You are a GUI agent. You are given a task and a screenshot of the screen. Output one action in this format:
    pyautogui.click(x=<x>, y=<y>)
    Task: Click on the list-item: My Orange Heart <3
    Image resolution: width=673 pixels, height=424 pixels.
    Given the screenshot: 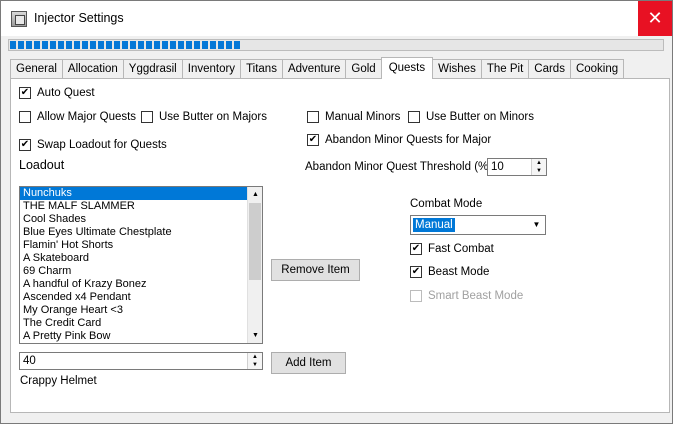 What is the action you would take?
    pyautogui.click(x=141, y=310)
    